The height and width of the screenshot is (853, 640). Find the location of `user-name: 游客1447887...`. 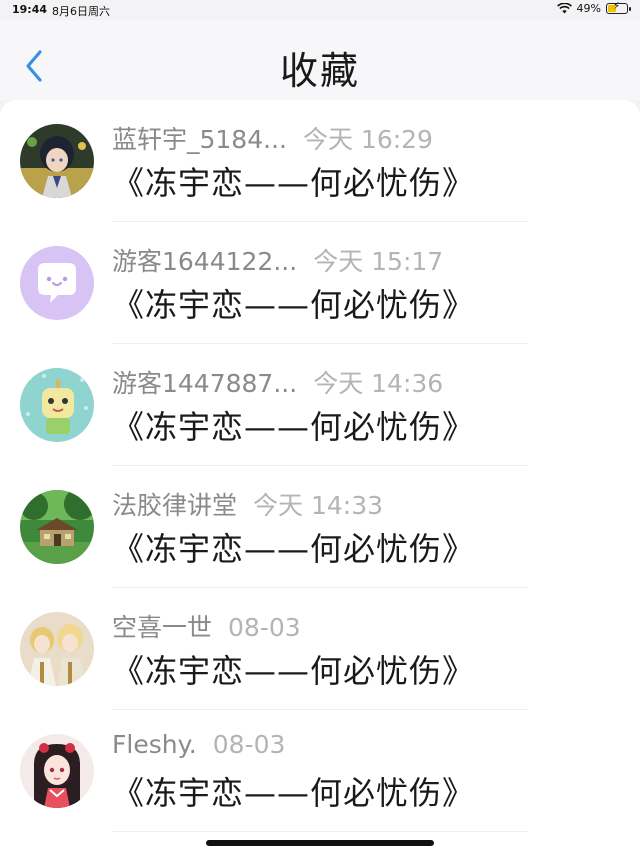

user-name: 游客1447887... is located at coordinates (205, 383).